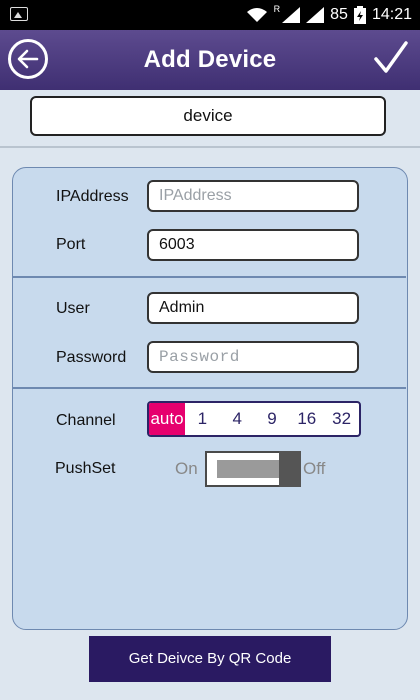  I want to click on channel-option-9: 9, so click(272, 419).